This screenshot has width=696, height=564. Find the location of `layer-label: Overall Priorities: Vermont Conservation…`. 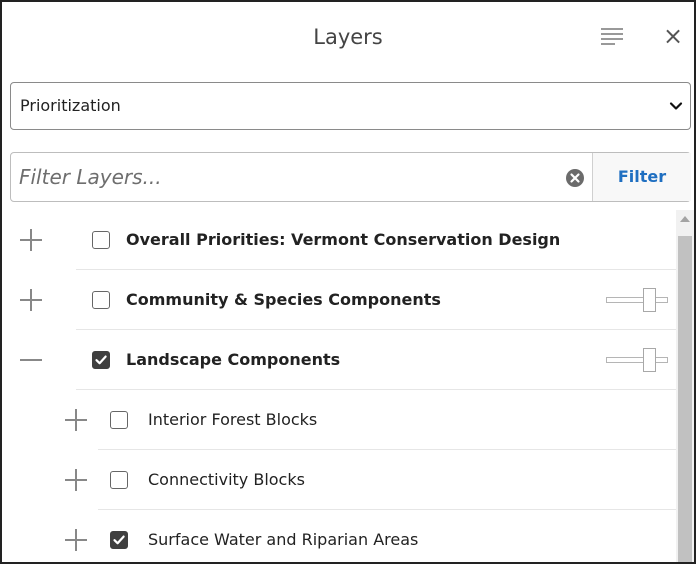

layer-label: Overall Priorities: Vermont Conservation… is located at coordinates (343, 239).